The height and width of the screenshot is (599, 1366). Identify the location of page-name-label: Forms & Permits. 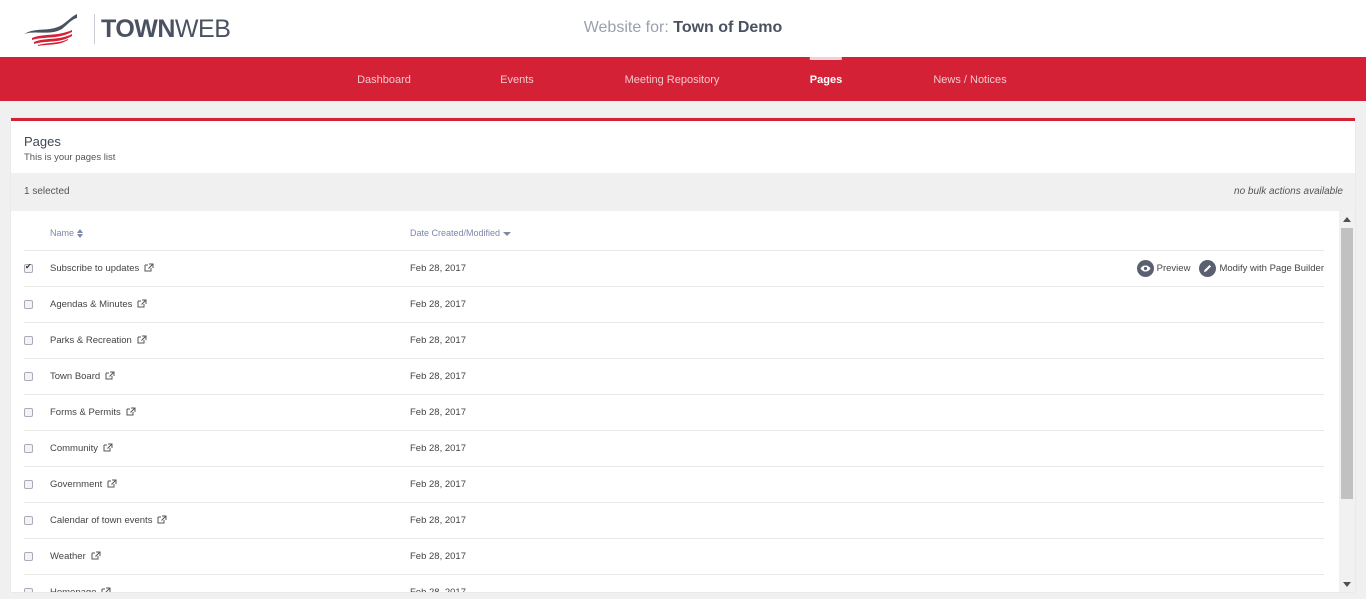
(85, 412).